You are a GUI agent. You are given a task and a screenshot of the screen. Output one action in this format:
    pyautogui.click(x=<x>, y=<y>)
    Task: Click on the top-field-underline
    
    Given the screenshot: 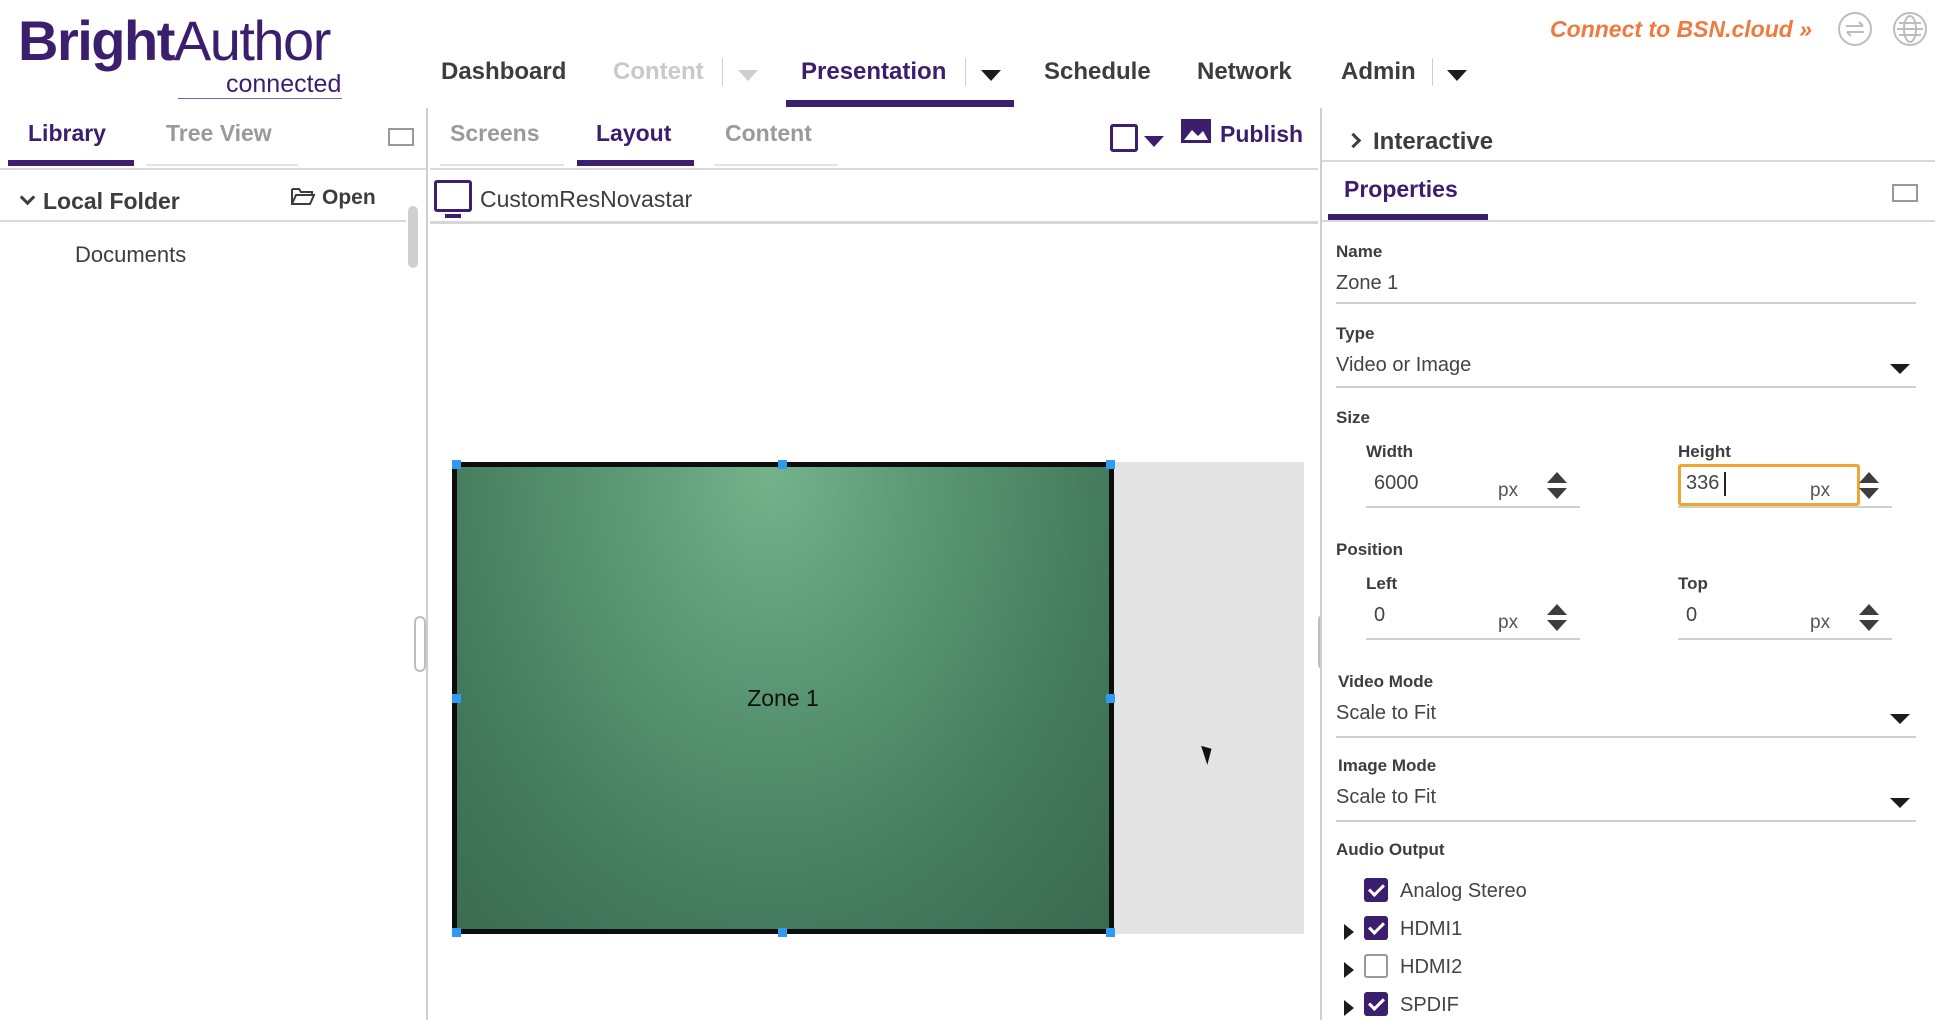 What is the action you would take?
    pyautogui.click(x=1785, y=639)
    